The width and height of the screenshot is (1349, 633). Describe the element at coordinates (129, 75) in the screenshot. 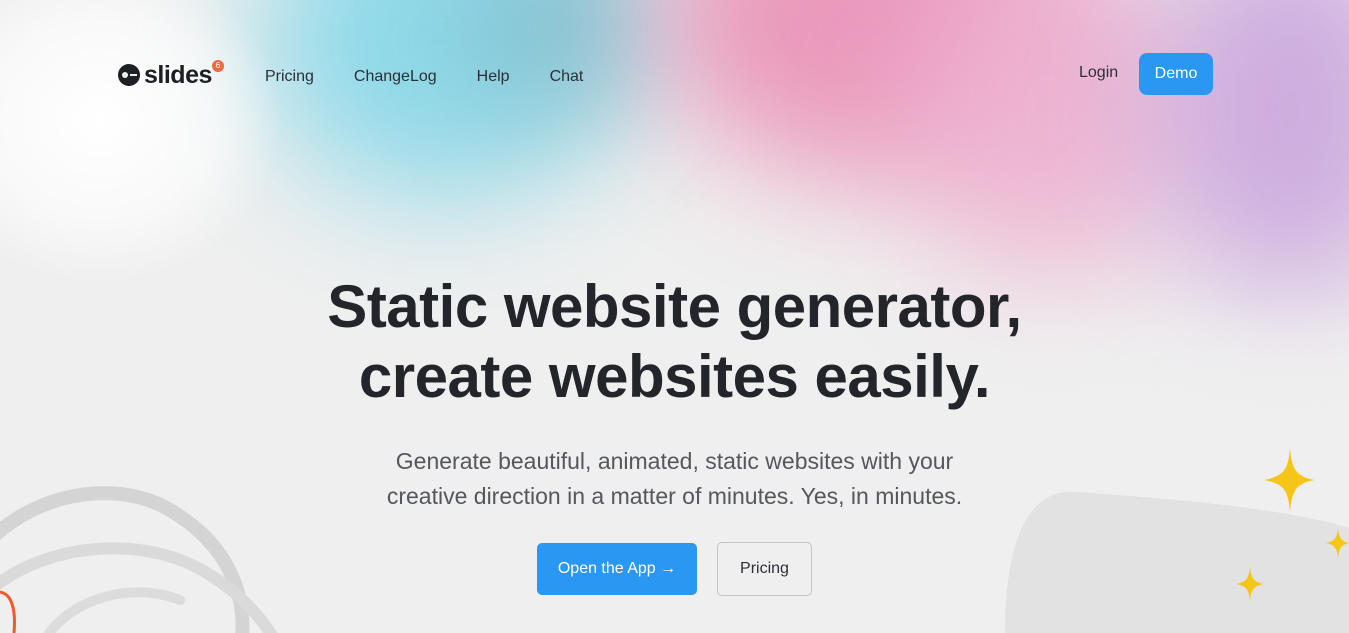

I see `slides-logo-icon` at that location.